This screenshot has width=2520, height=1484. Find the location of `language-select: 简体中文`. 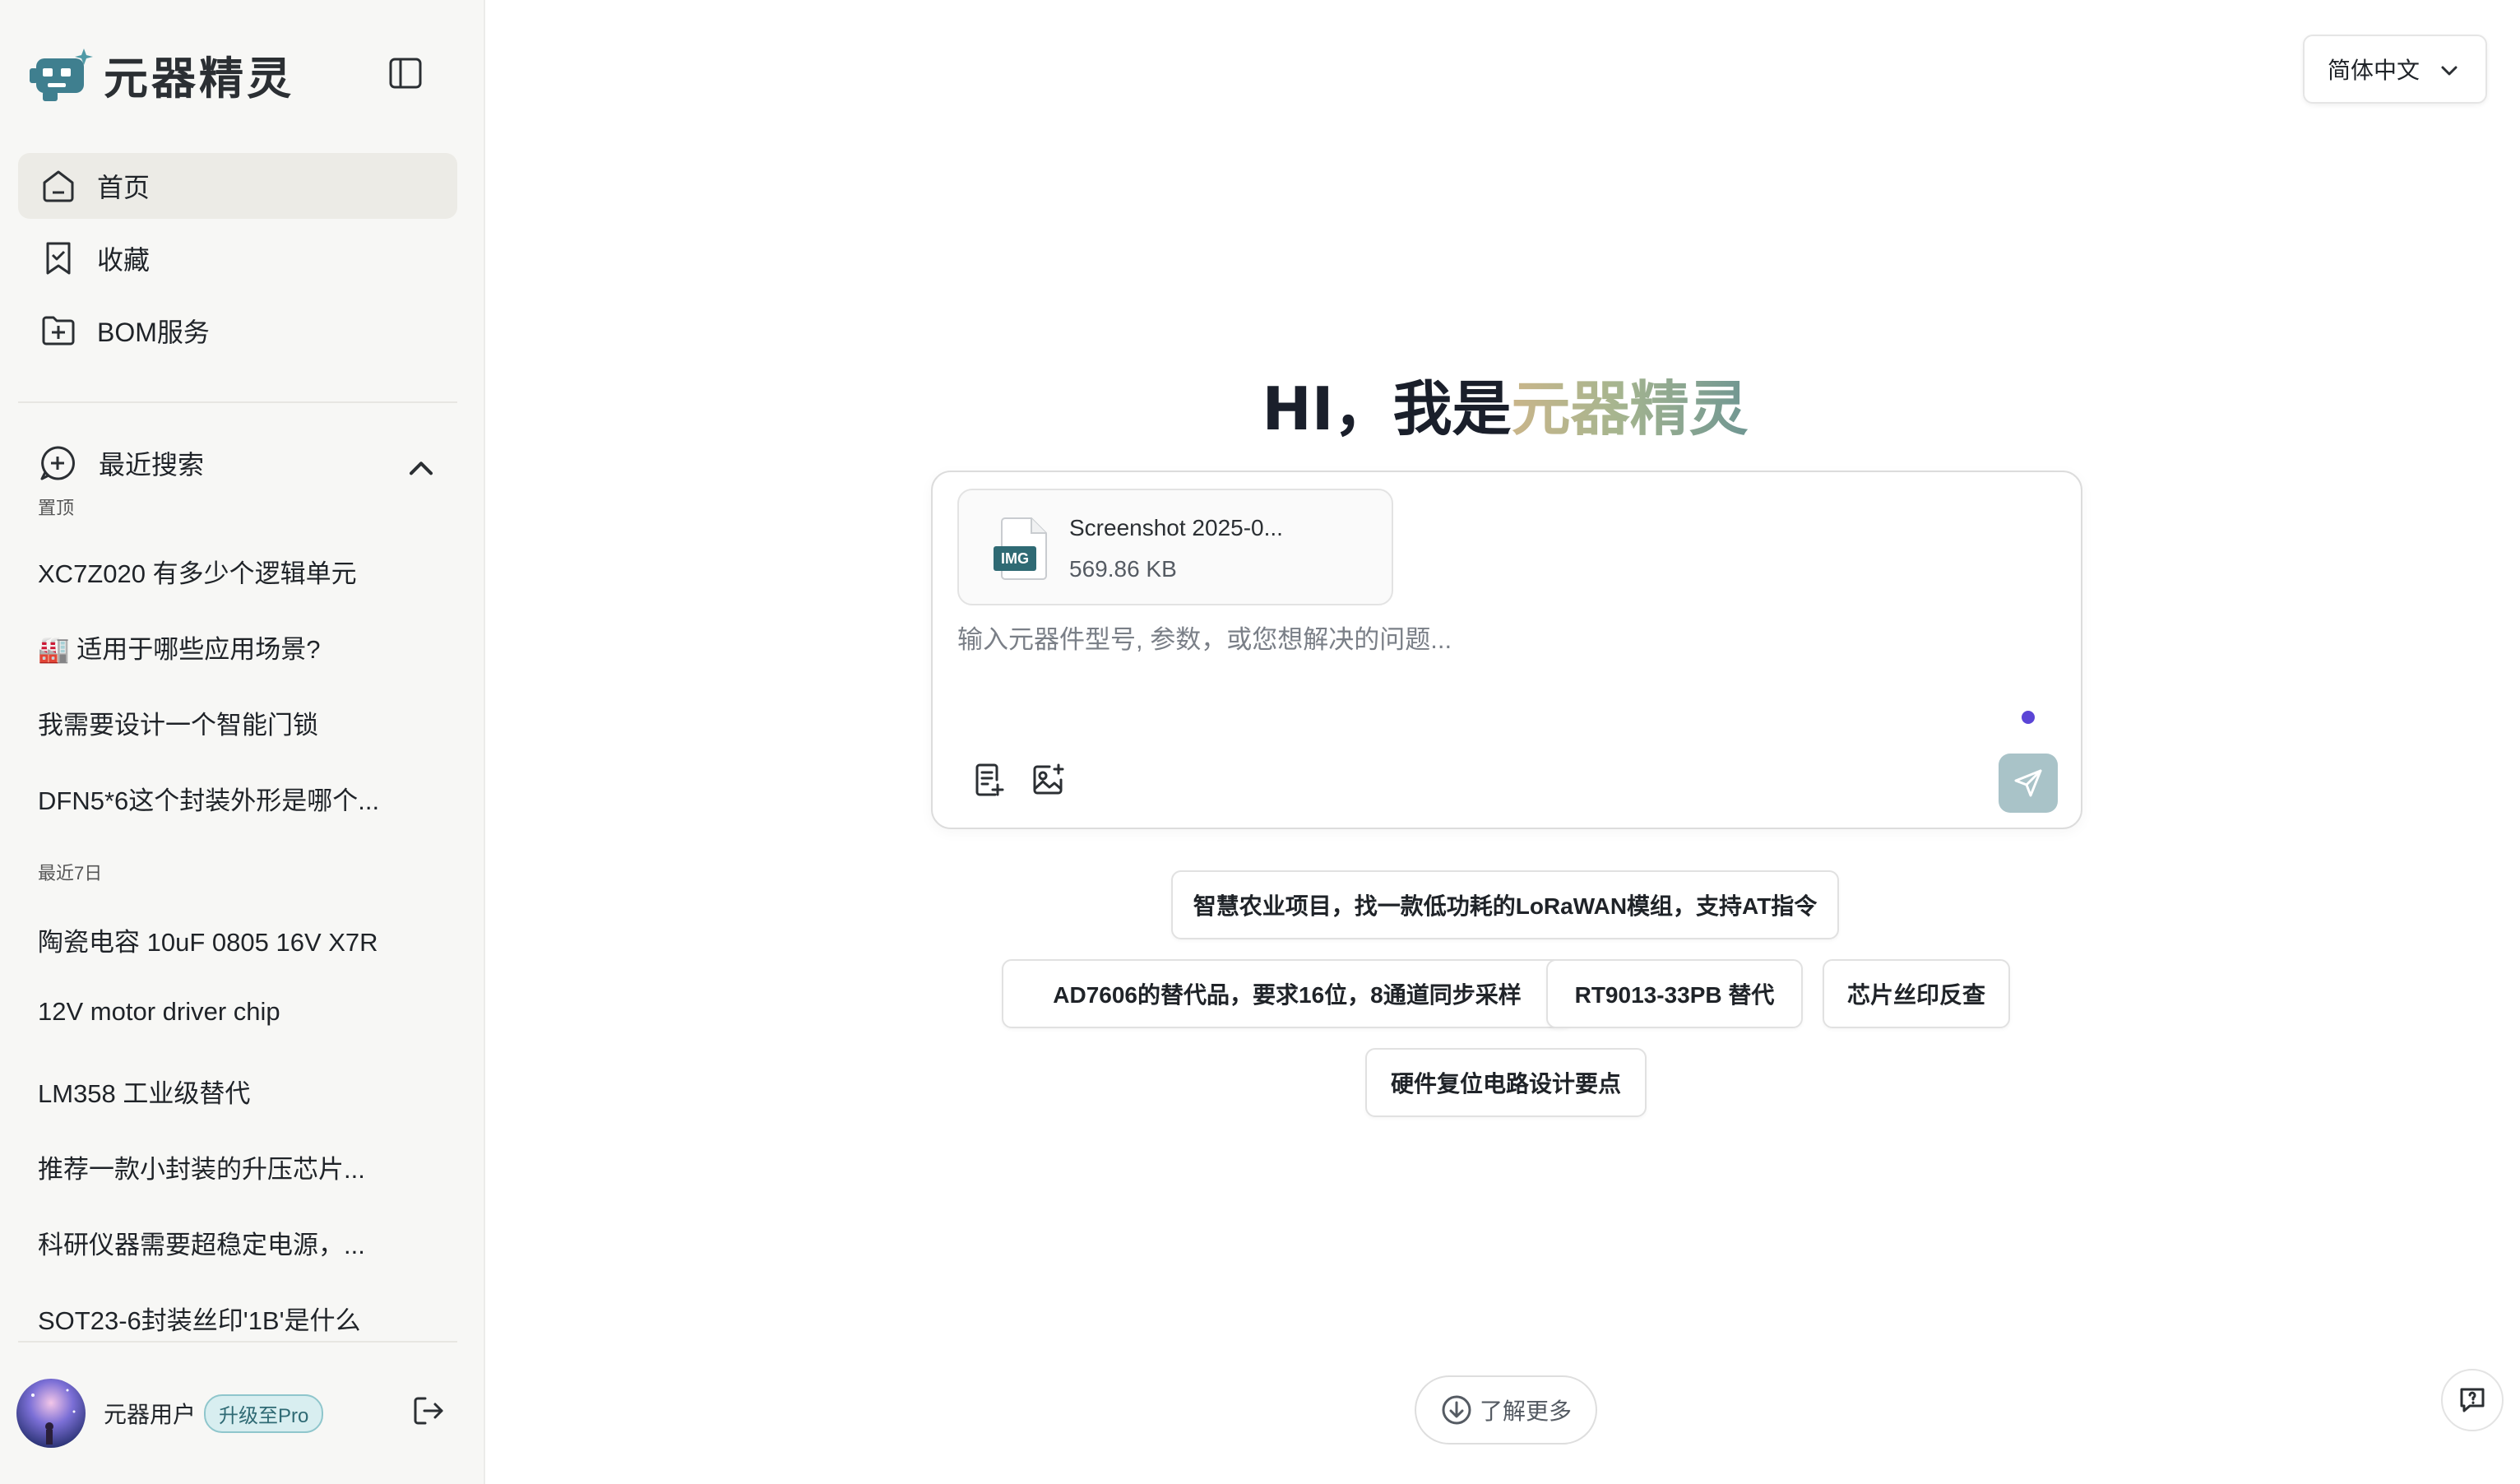

language-select: 简体中文 is located at coordinates (2395, 69).